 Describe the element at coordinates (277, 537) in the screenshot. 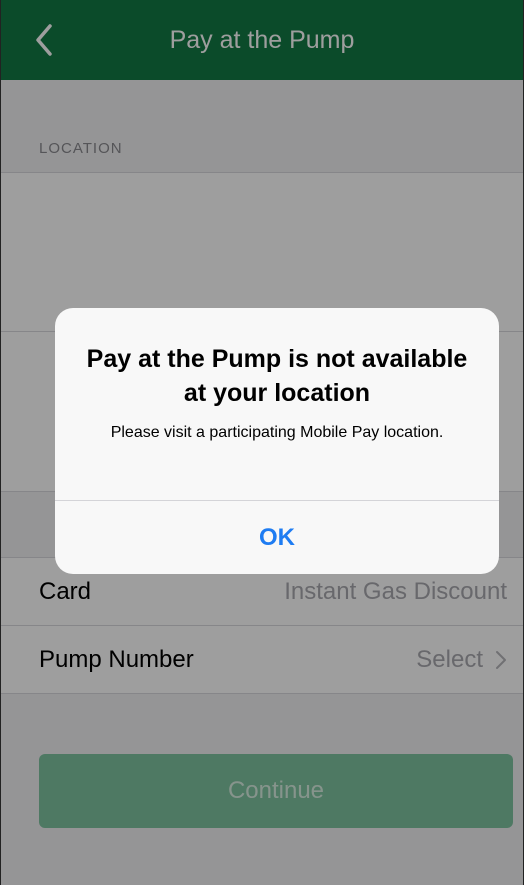

I see `ok-button: OK` at that location.